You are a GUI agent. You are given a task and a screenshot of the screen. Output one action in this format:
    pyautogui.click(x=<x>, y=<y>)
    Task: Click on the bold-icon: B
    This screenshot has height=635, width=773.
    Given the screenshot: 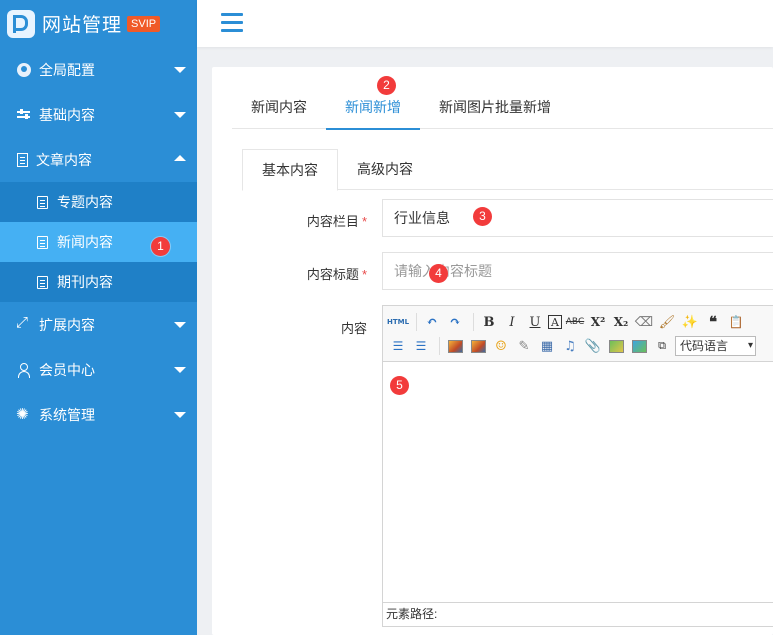 What is the action you would take?
    pyautogui.click(x=489, y=322)
    